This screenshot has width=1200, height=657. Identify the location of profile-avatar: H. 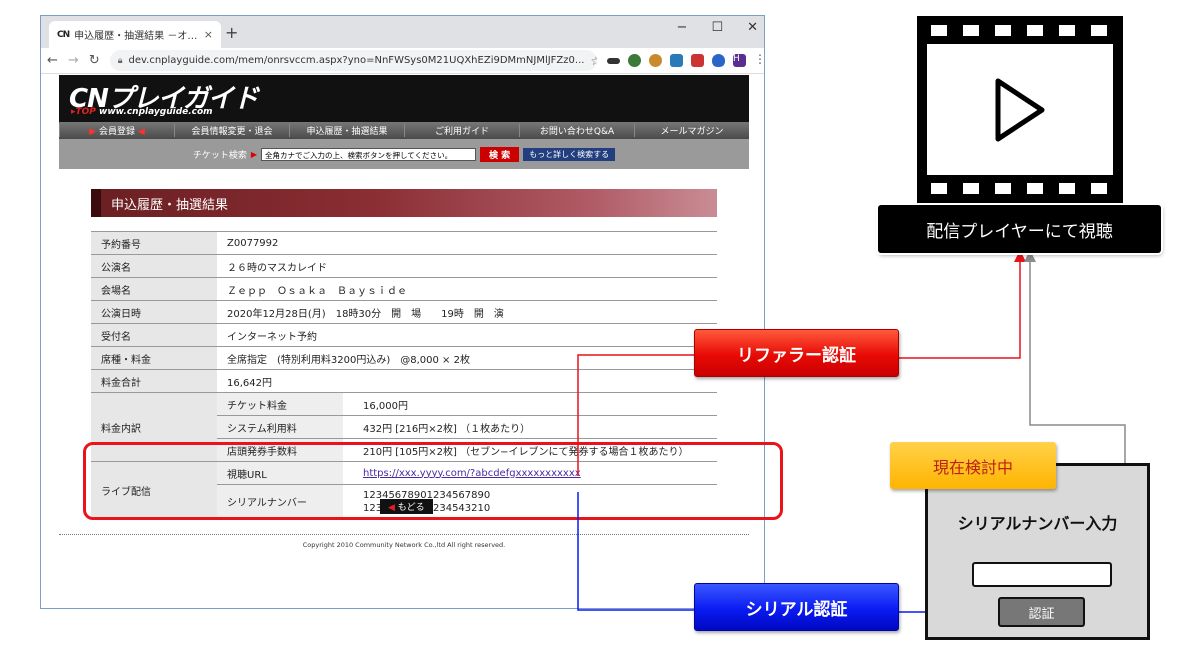
(739, 60).